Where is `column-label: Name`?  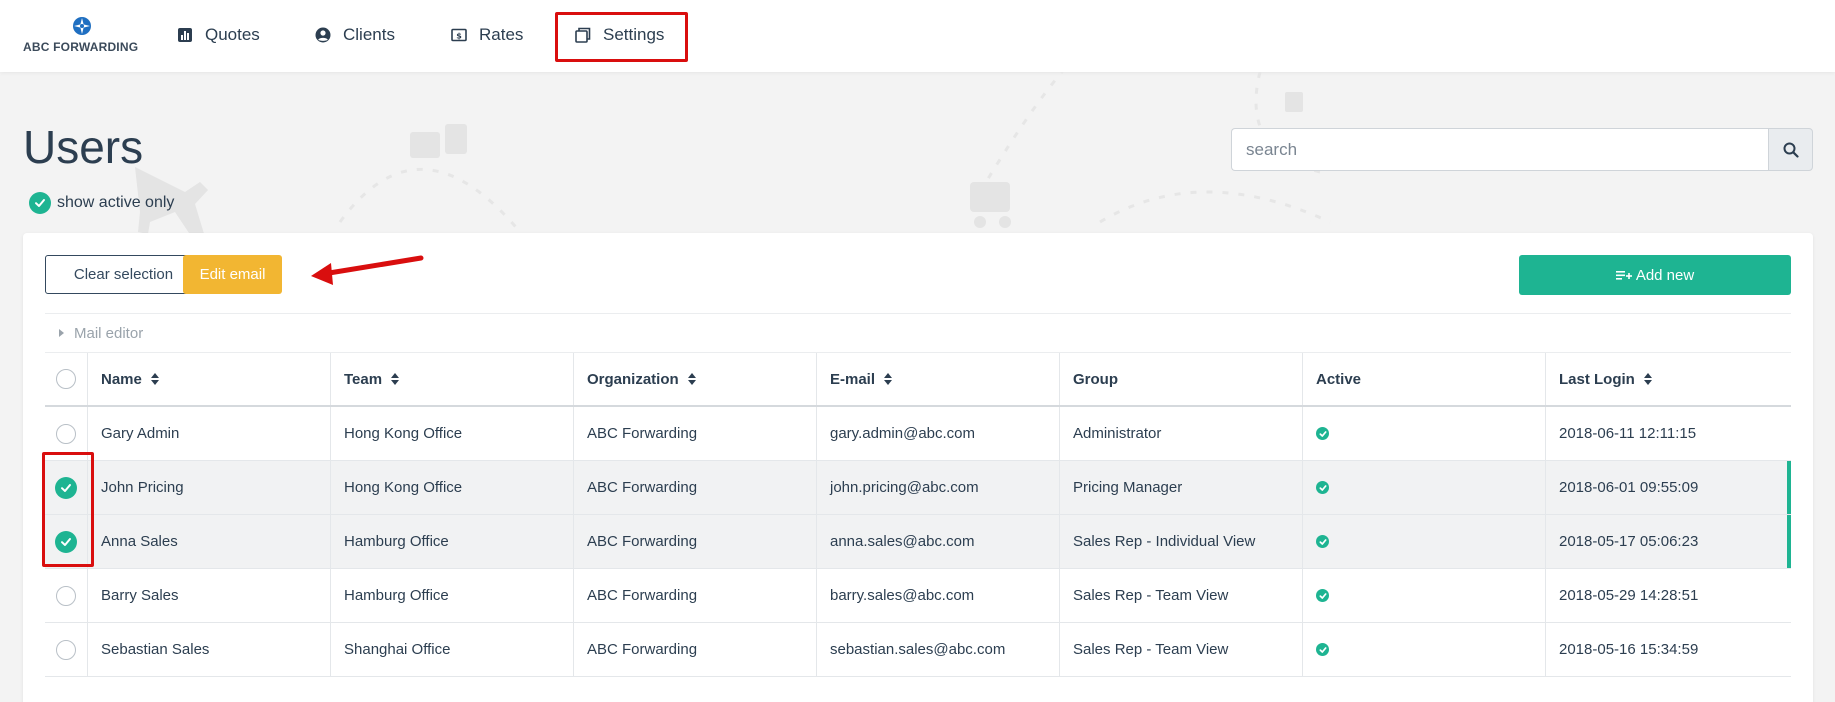 column-label: Name is located at coordinates (121, 379).